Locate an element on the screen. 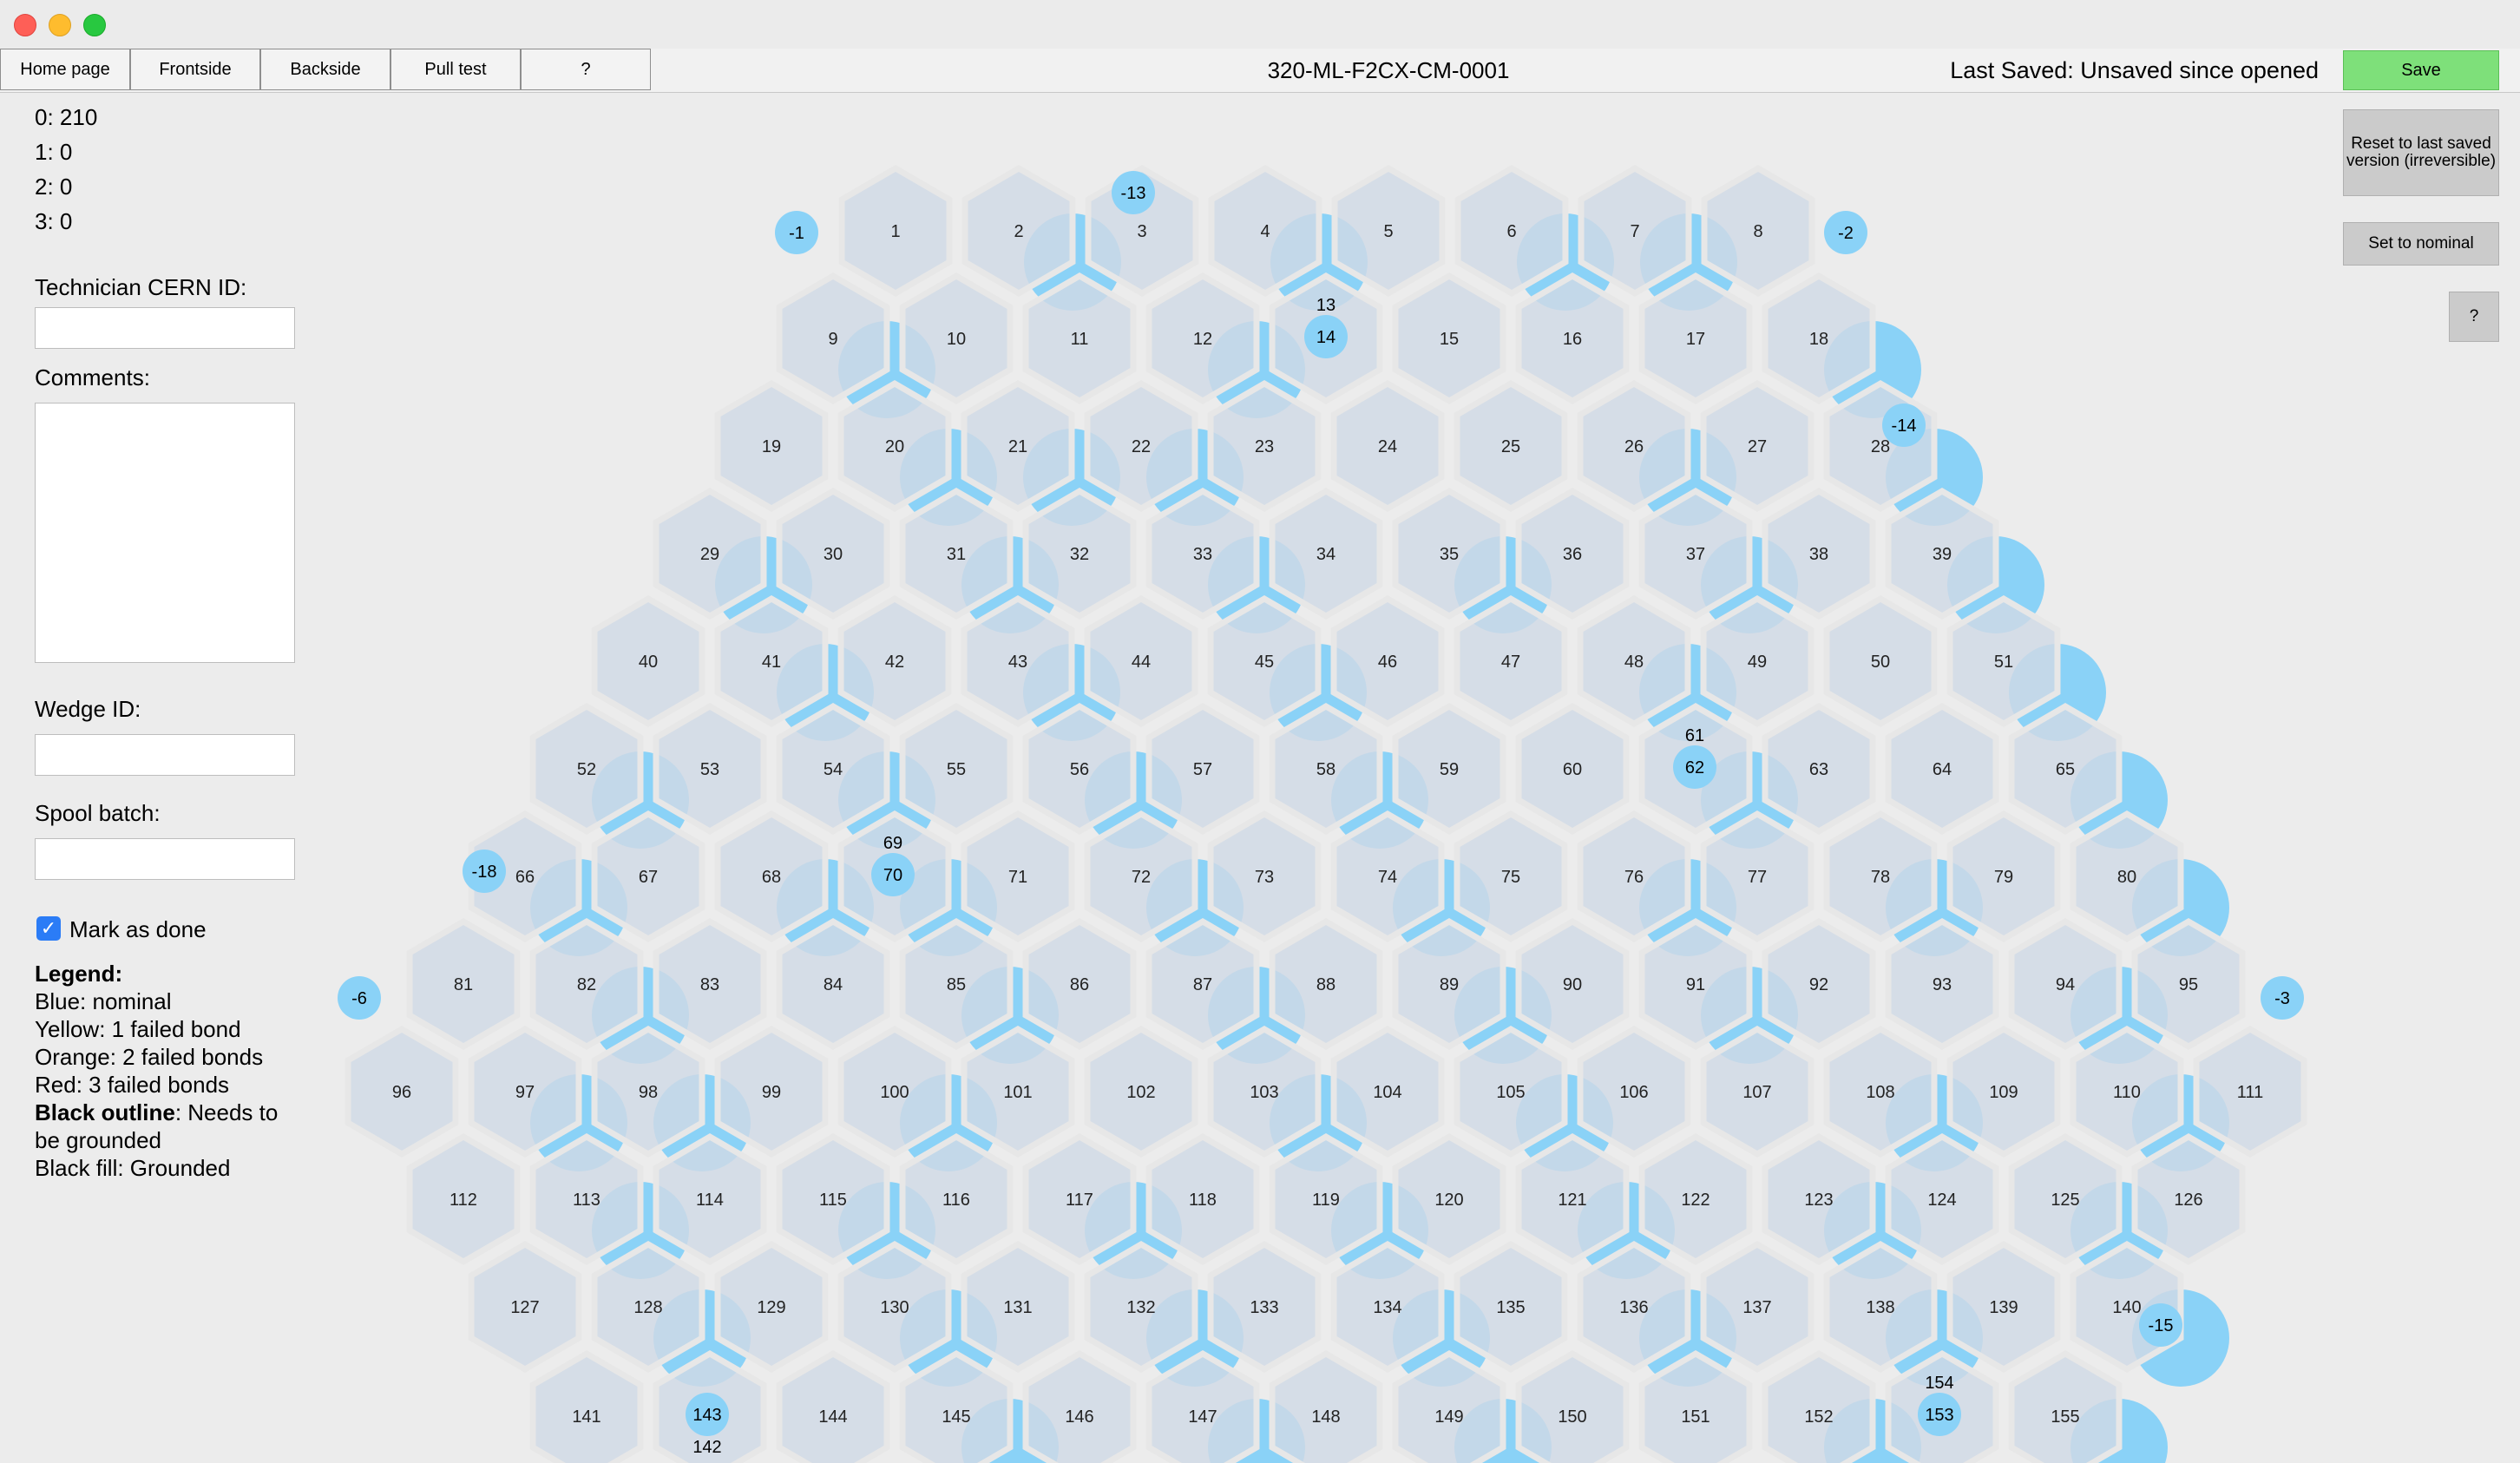 The image size is (2520, 1463). hex-label: 132 is located at coordinates (1140, 1308).